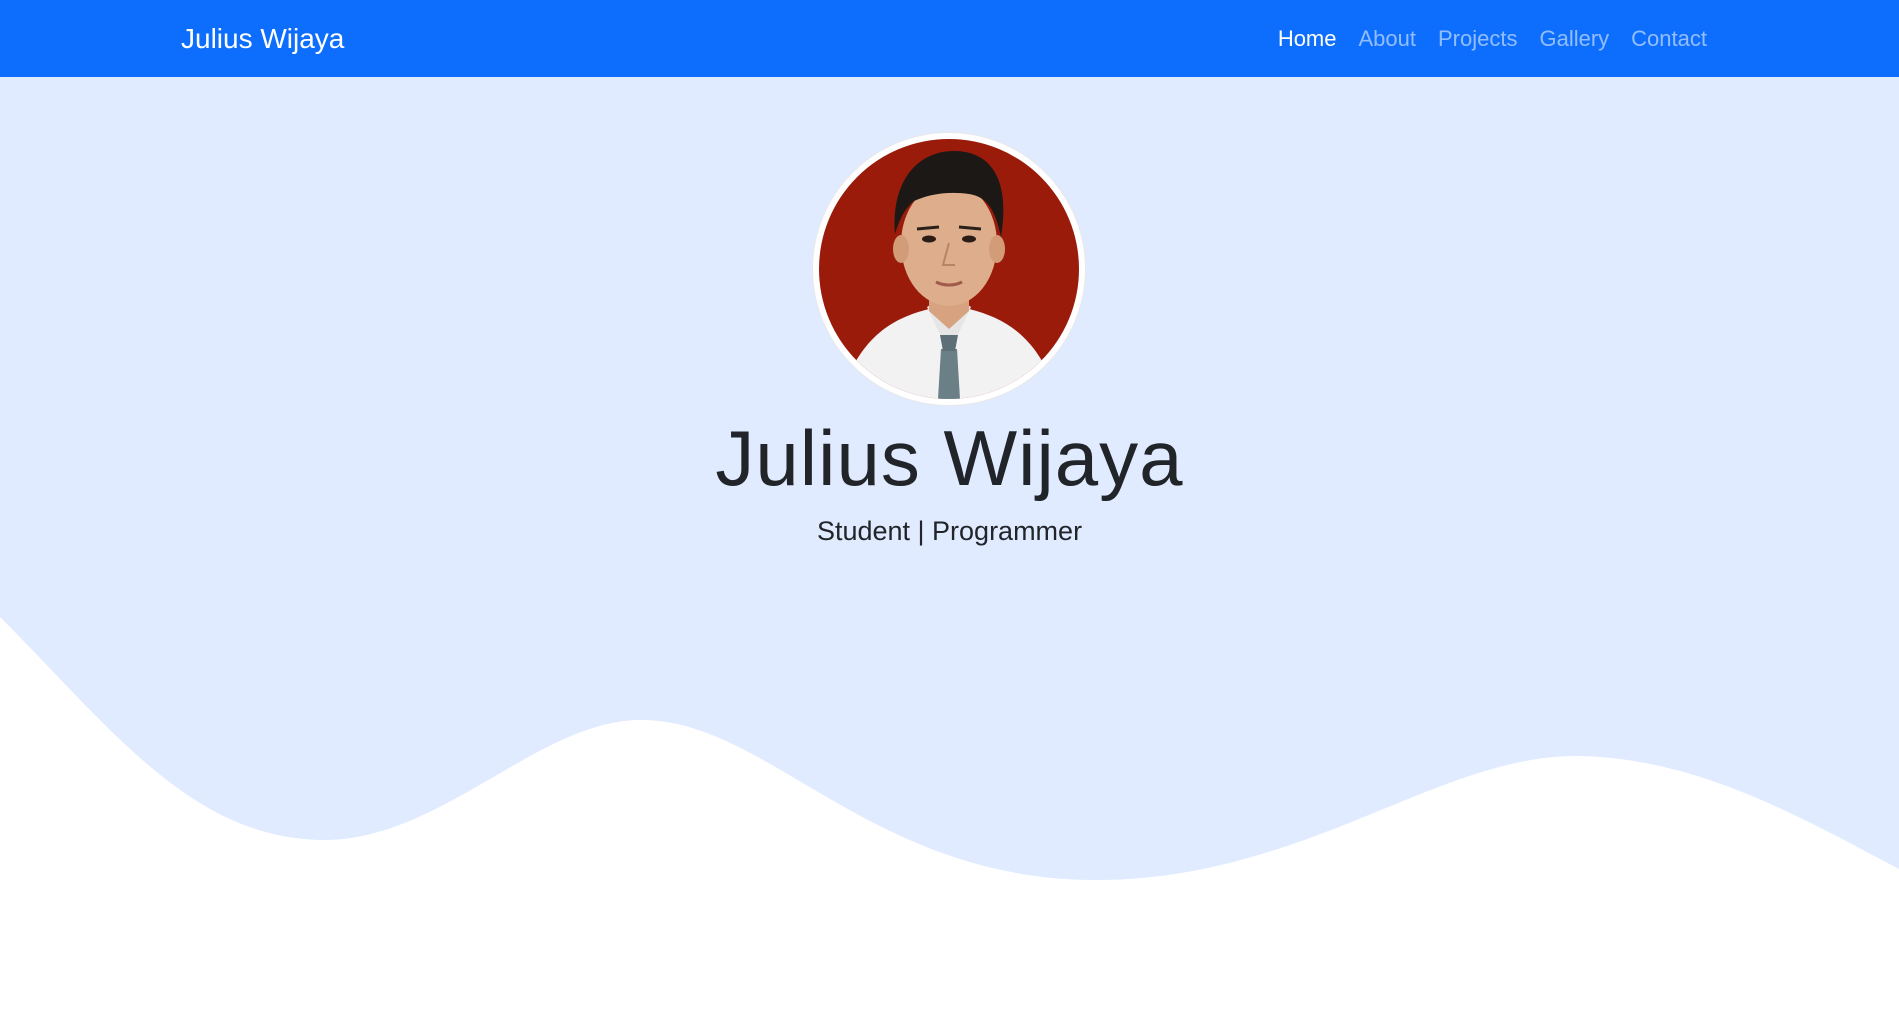 The height and width of the screenshot is (1021, 1899). I want to click on nav-link-gallery: Gallery, so click(1574, 39).